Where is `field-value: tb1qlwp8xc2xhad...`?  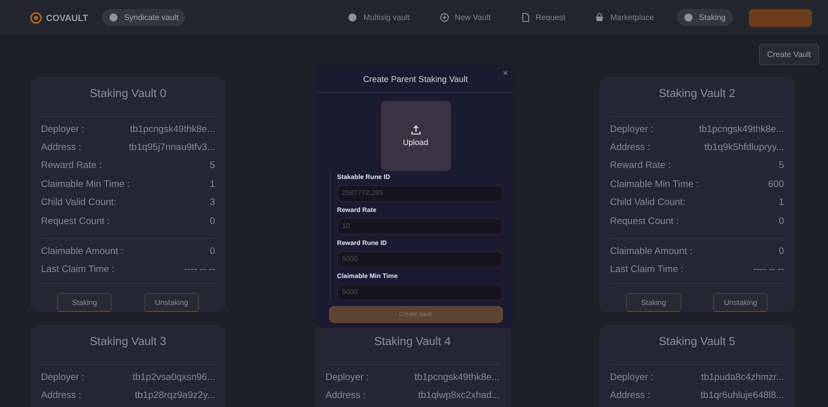 field-value: tb1qlwp8xc2xhad... is located at coordinates (459, 396).